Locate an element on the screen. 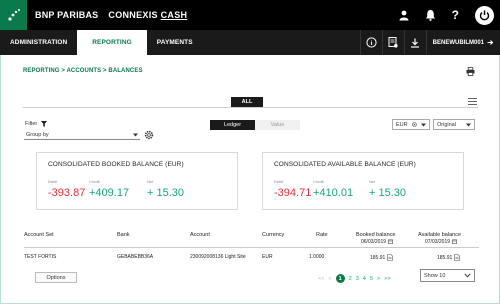  username: BENEWUBILM001 is located at coordinates (458, 42).